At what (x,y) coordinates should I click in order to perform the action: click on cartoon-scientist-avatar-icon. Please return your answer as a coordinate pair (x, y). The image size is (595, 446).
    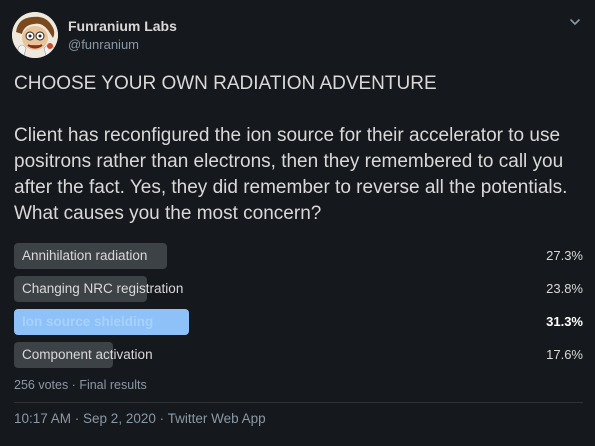
    Looking at the image, I should click on (35, 35).